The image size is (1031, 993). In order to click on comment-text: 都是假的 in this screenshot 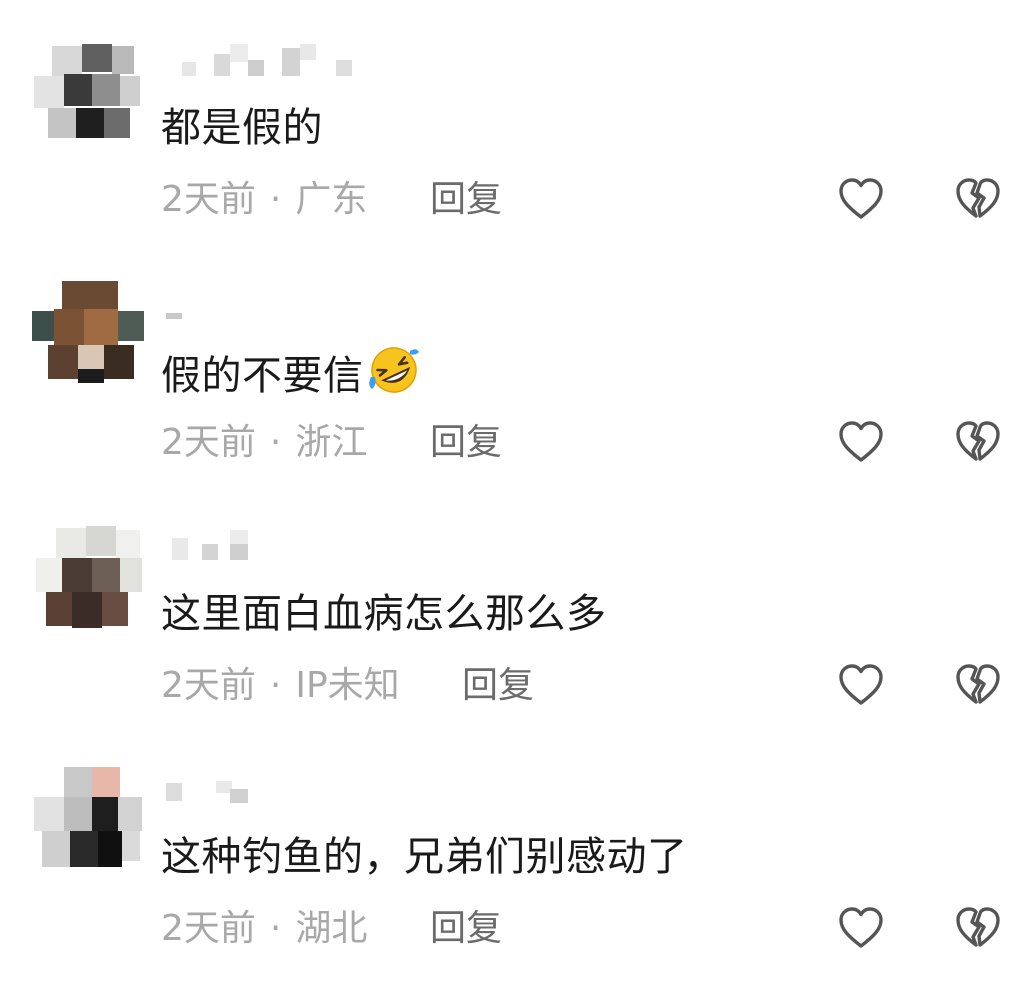, I will do `click(242, 128)`.